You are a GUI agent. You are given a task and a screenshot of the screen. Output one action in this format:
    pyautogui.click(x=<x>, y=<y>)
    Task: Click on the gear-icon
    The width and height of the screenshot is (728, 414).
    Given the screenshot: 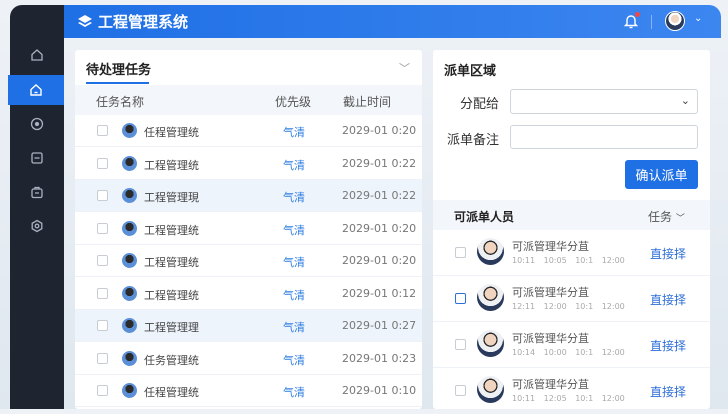 What is the action you would take?
    pyautogui.click(x=37, y=226)
    